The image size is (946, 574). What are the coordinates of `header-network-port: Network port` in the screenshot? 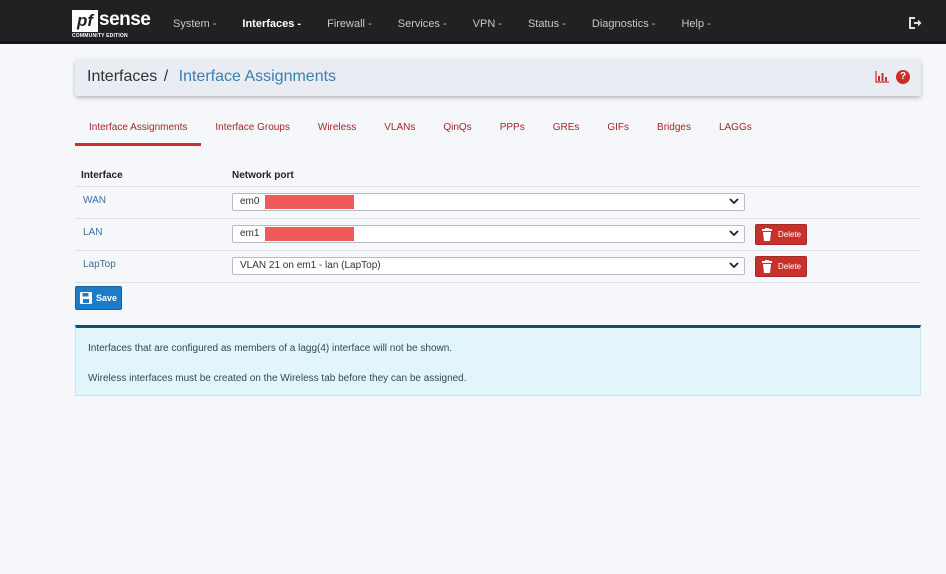 It's located at (263, 175).